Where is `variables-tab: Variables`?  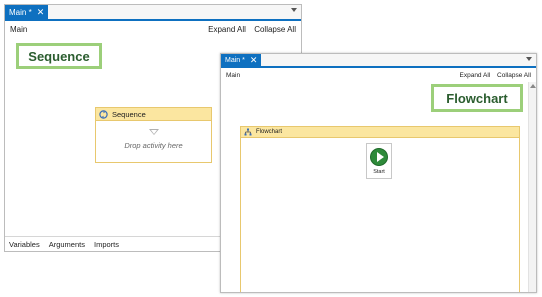 variables-tab: Variables is located at coordinates (24, 244).